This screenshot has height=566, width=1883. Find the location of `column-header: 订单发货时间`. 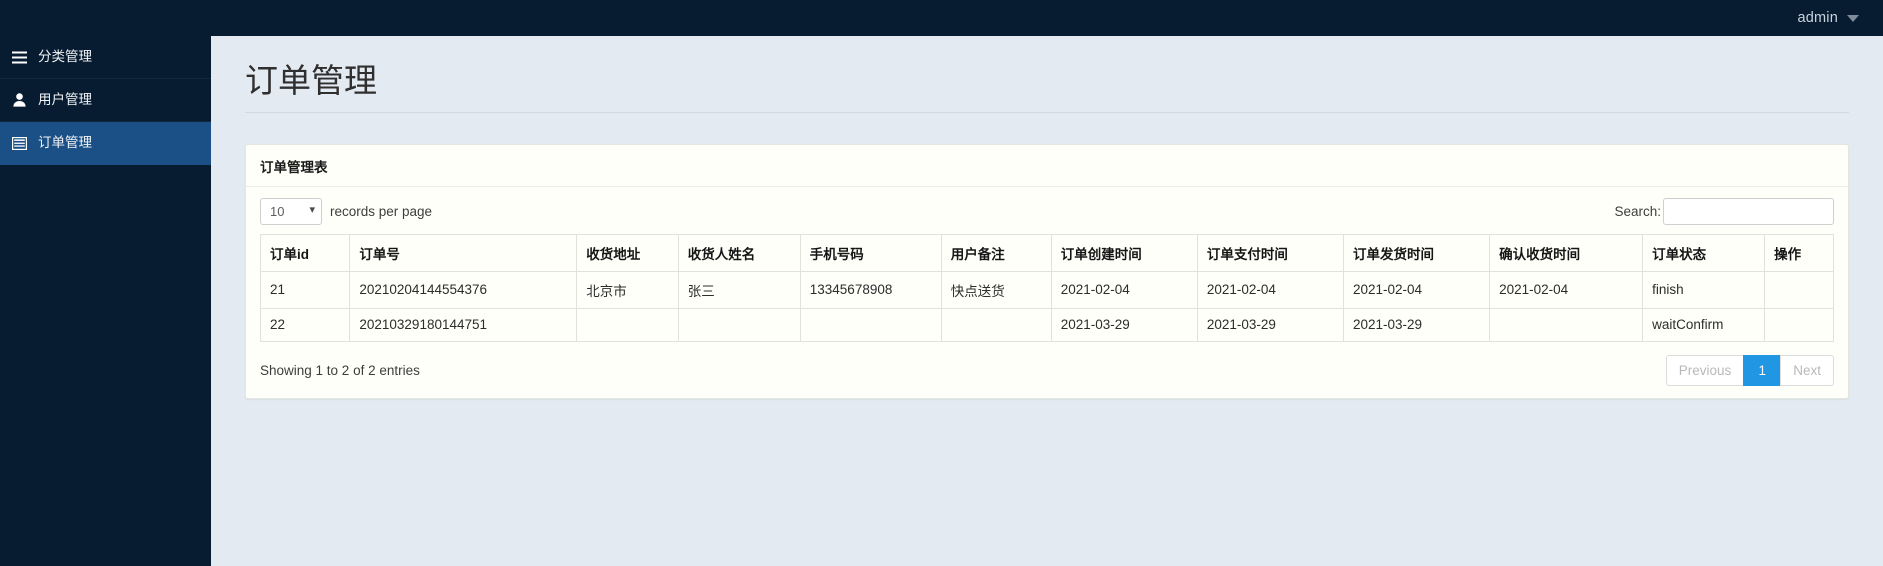

column-header: 订单发货时间 is located at coordinates (1416, 252).